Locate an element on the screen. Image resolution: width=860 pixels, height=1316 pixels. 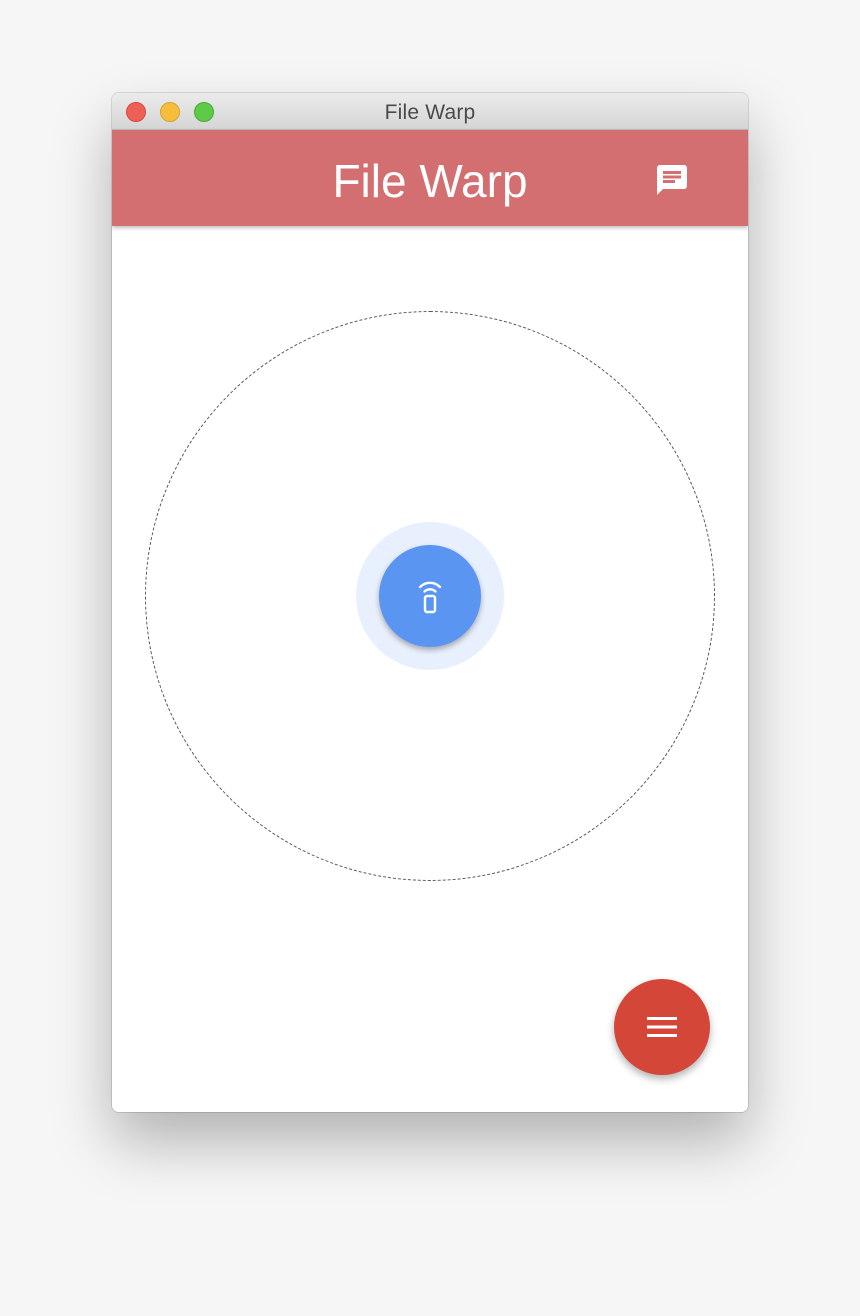
window-title: File Warp is located at coordinates (430, 112).